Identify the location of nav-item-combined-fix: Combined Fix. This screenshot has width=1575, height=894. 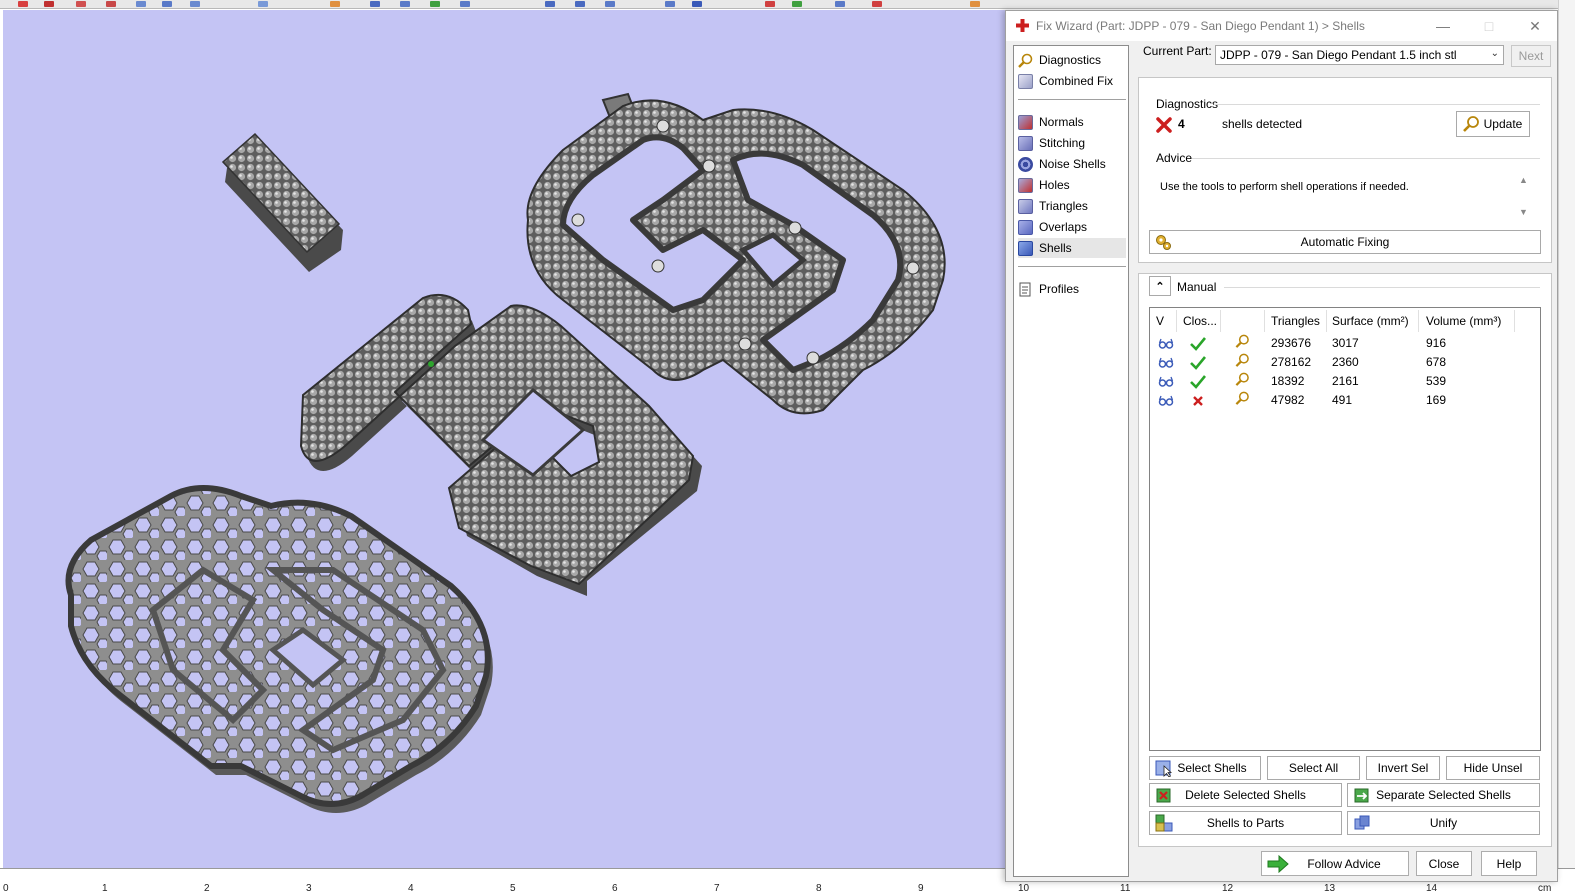
(1072, 81).